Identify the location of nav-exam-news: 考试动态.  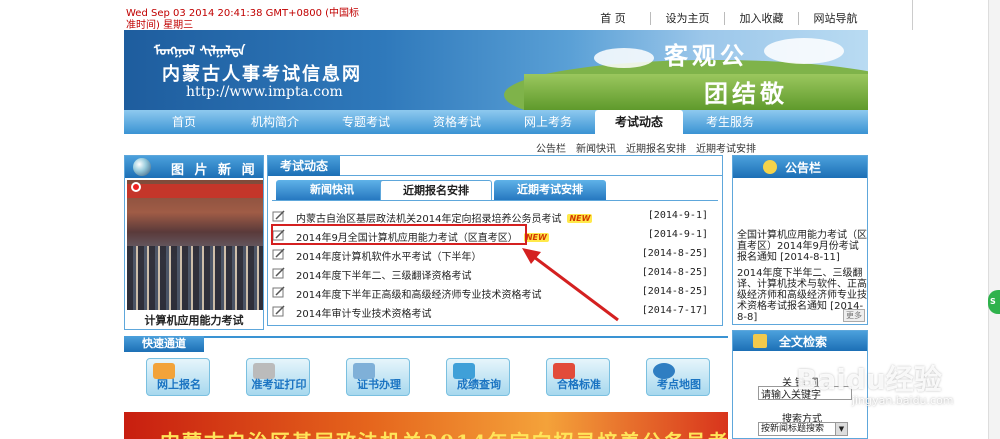
(639, 122).